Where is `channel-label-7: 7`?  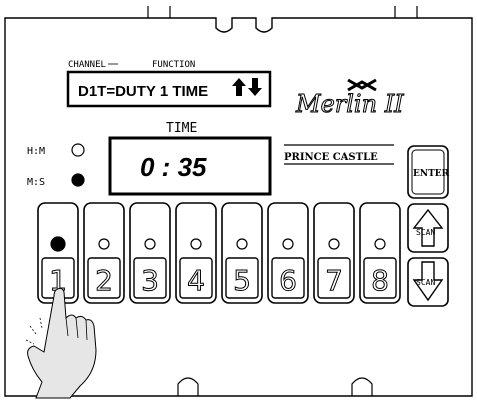
channel-label-7: 7 is located at coordinates (334, 280).